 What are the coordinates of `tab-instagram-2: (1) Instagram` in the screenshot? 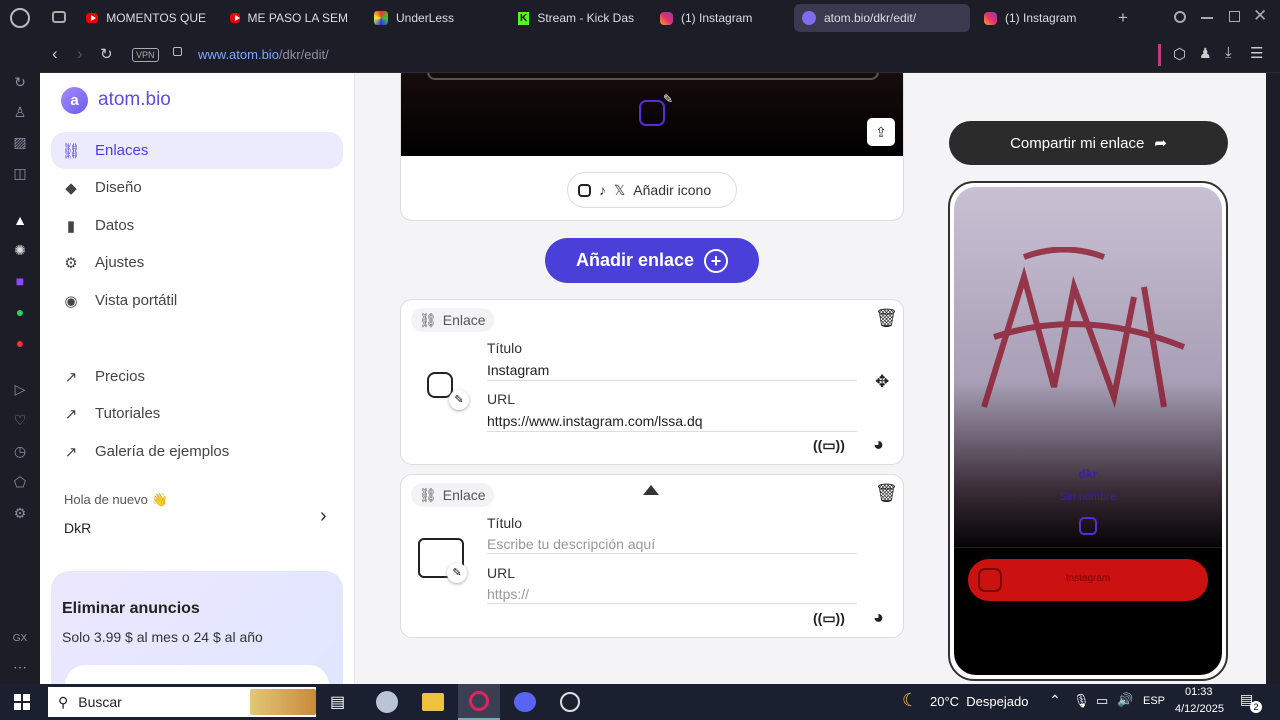 It's located at (1044, 18).